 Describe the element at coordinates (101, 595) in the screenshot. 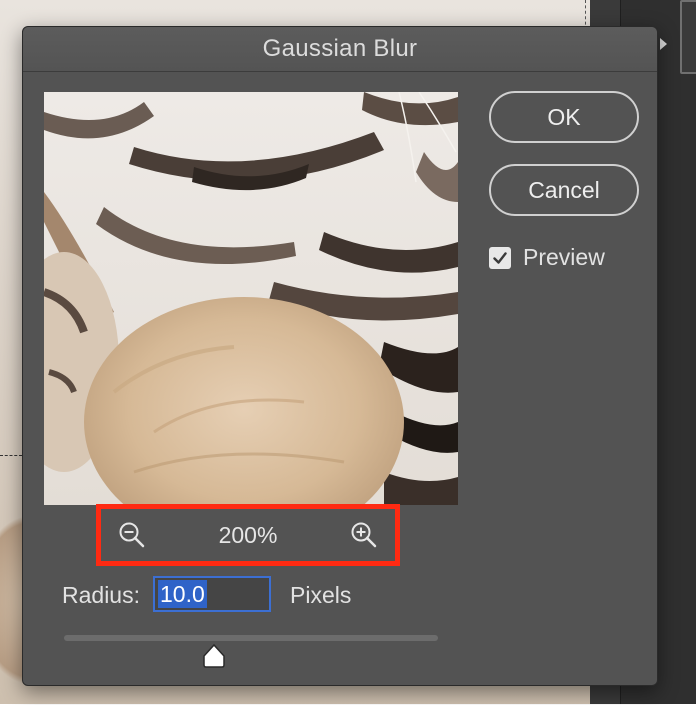

I see `radius-label: Radius:` at that location.